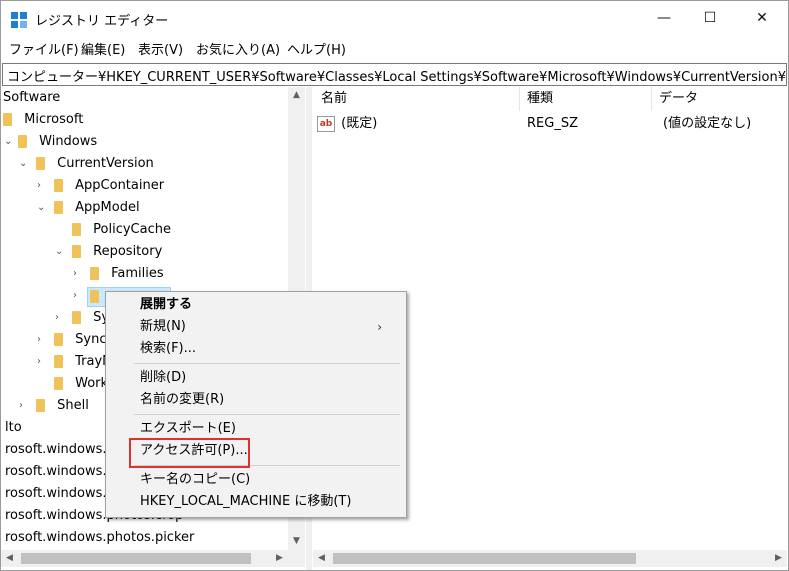 Image resolution: width=789 pixels, height=571 pixels. I want to click on tree-item-label: rosoft.windows.photos.picker, so click(100, 537).